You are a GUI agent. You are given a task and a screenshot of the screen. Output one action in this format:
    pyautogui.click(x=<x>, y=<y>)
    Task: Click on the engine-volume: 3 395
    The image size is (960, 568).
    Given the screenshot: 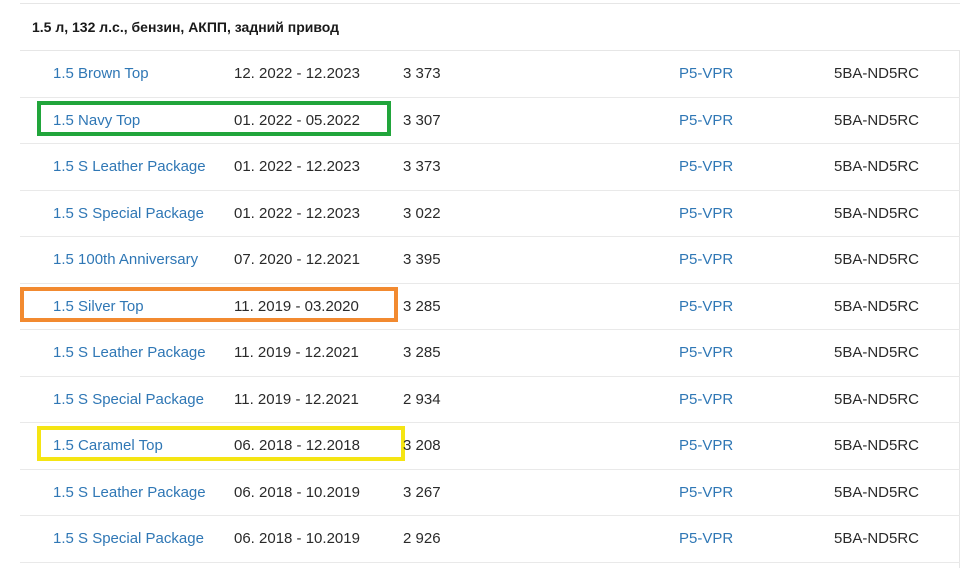 What is the action you would take?
    pyautogui.click(x=422, y=259)
    